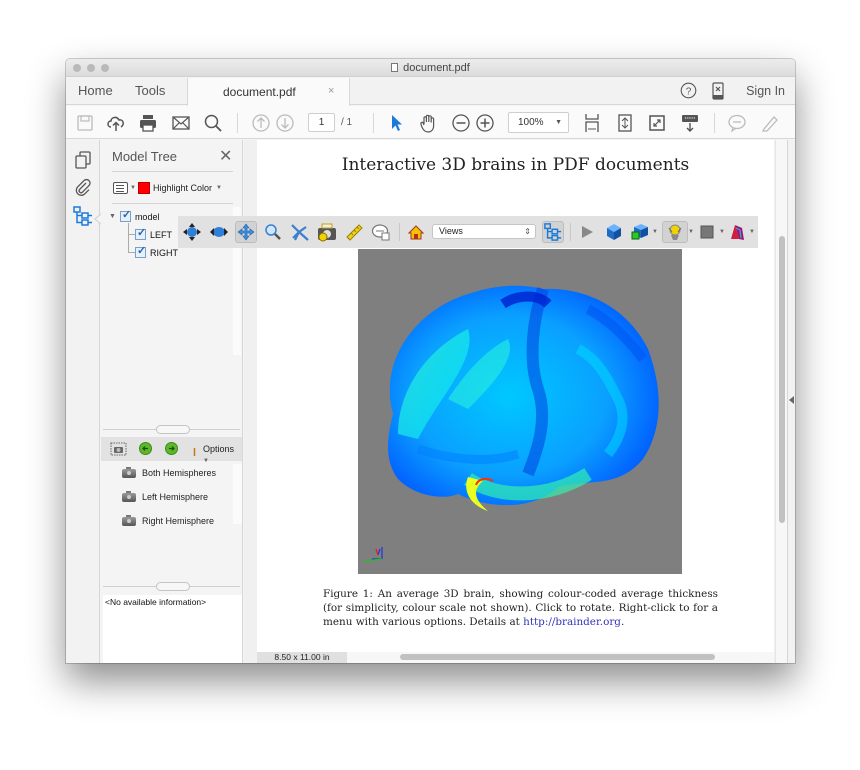 Image resolution: width=860 pixels, height=770 pixels. I want to click on sign-in-link: Sign In, so click(765, 91).